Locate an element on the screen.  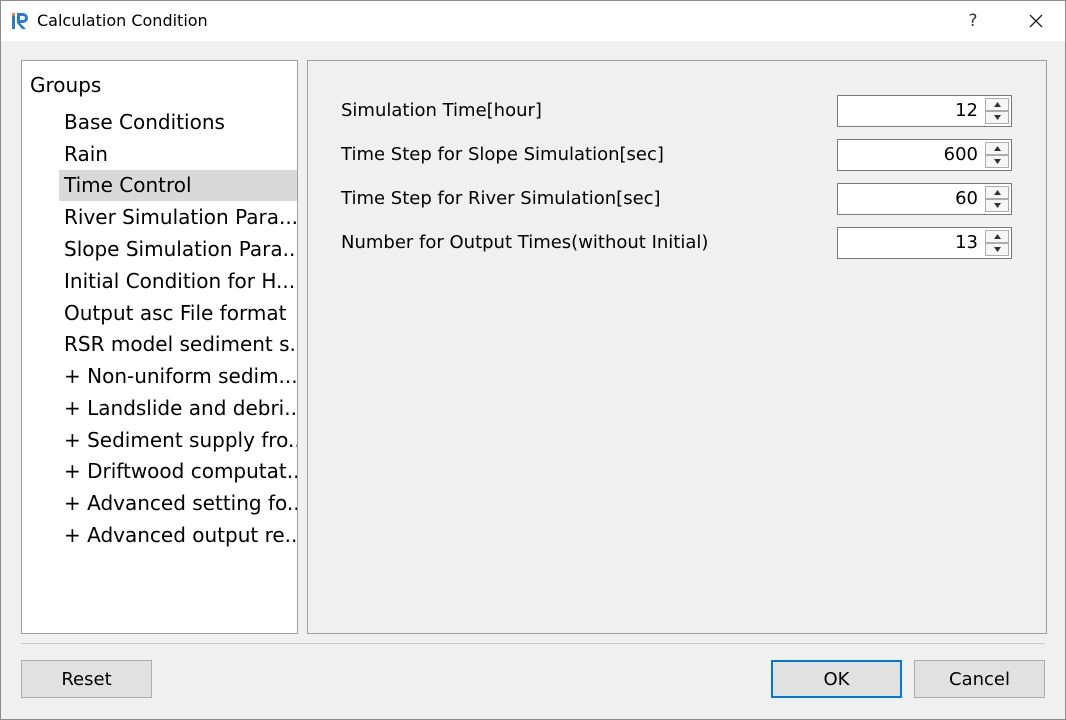
slope-time-step-increment is located at coordinates (997, 148).